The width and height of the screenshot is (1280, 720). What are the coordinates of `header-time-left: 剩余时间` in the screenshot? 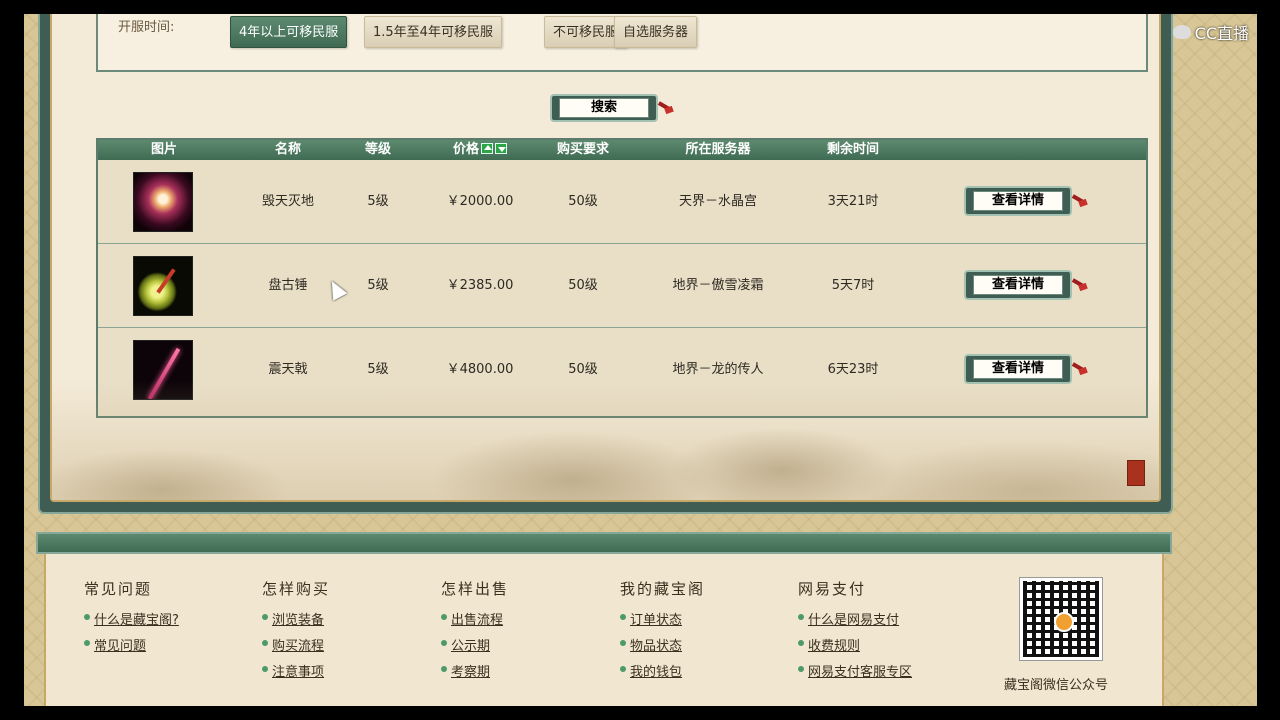 It's located at (852, 149).